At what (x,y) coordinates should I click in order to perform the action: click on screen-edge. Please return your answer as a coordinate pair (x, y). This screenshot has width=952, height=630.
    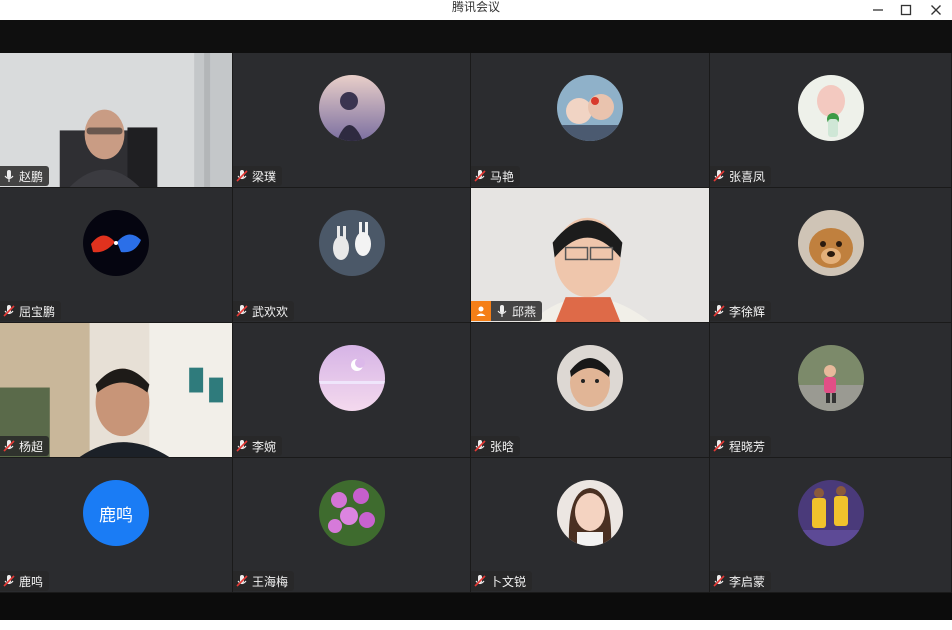
    Looking at the image, I should click on (476, 625).